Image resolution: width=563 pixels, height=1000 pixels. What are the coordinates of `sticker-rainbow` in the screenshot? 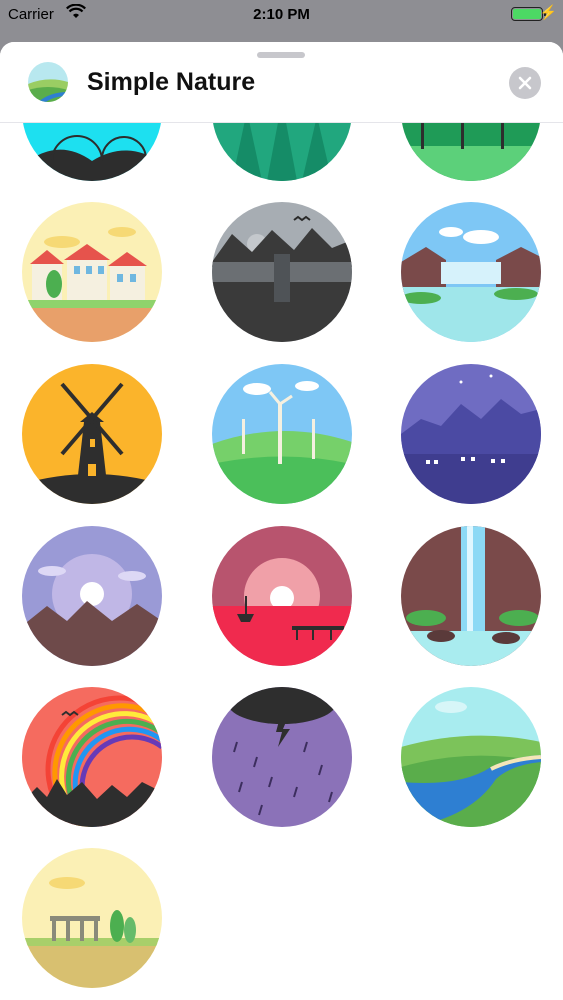 It's located at (92, 757).